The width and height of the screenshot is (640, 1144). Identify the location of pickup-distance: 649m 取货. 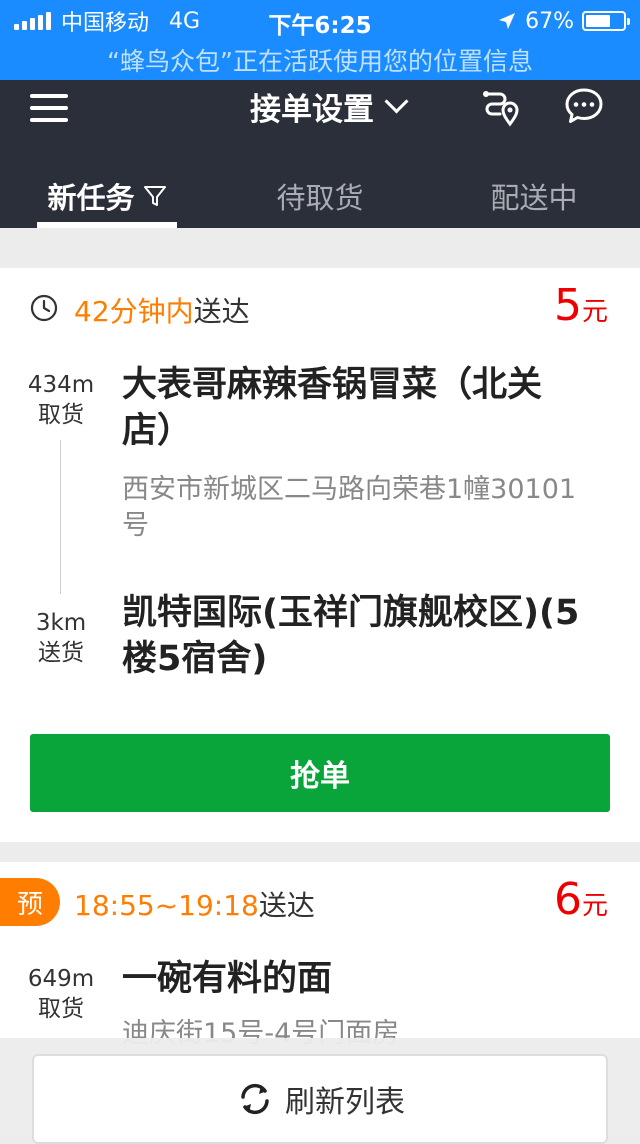
(61, 994).